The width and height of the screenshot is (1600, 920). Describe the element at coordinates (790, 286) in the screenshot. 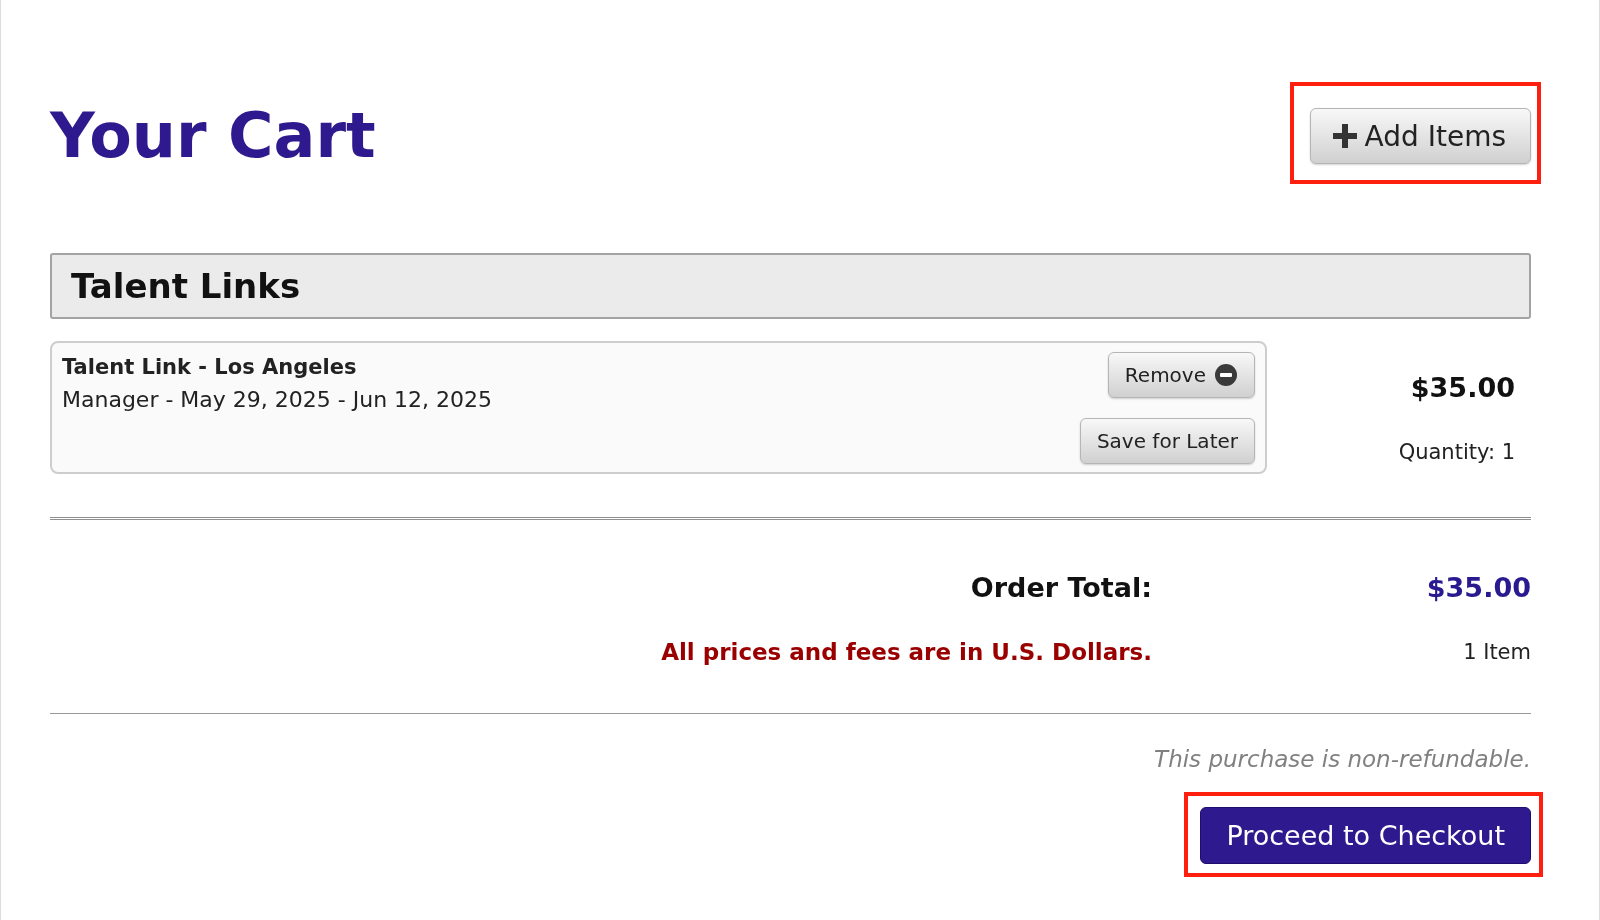

I see `section-header: Talent Links` at that location.